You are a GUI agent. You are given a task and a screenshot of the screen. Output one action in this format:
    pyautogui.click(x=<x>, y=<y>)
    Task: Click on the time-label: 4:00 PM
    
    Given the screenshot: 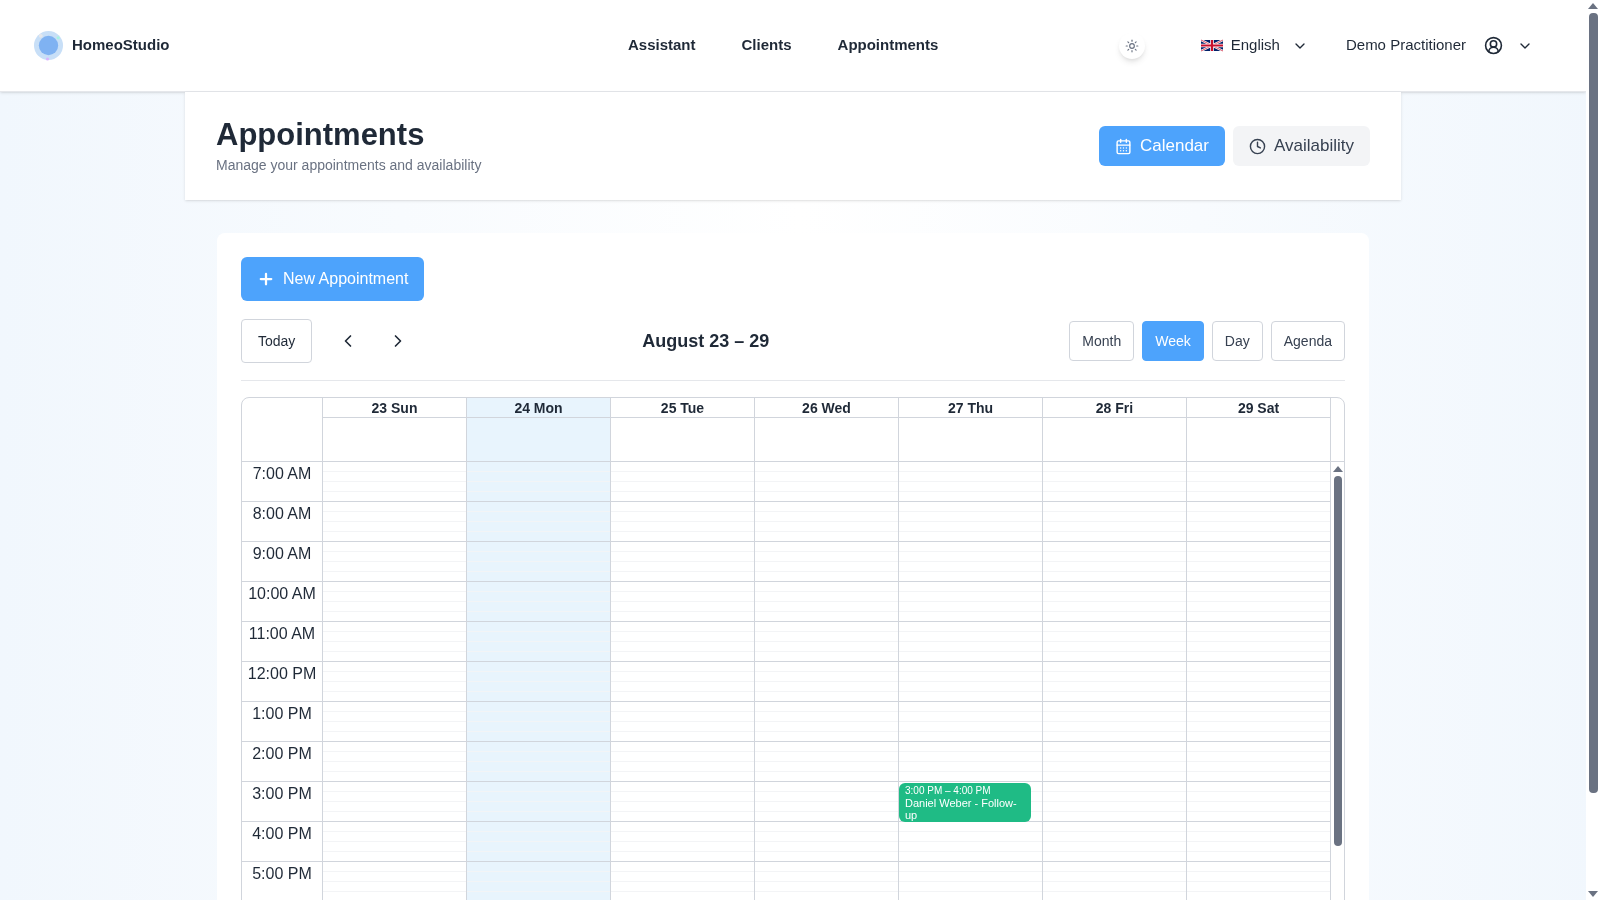 What is the action you would take?
    pyautogui.click(x=282, y=834)
    